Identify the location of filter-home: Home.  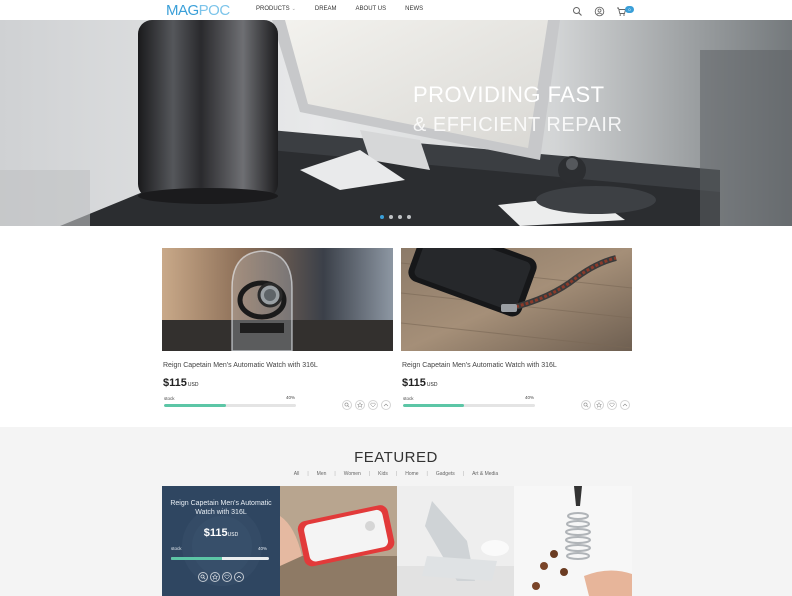
(411, 474).